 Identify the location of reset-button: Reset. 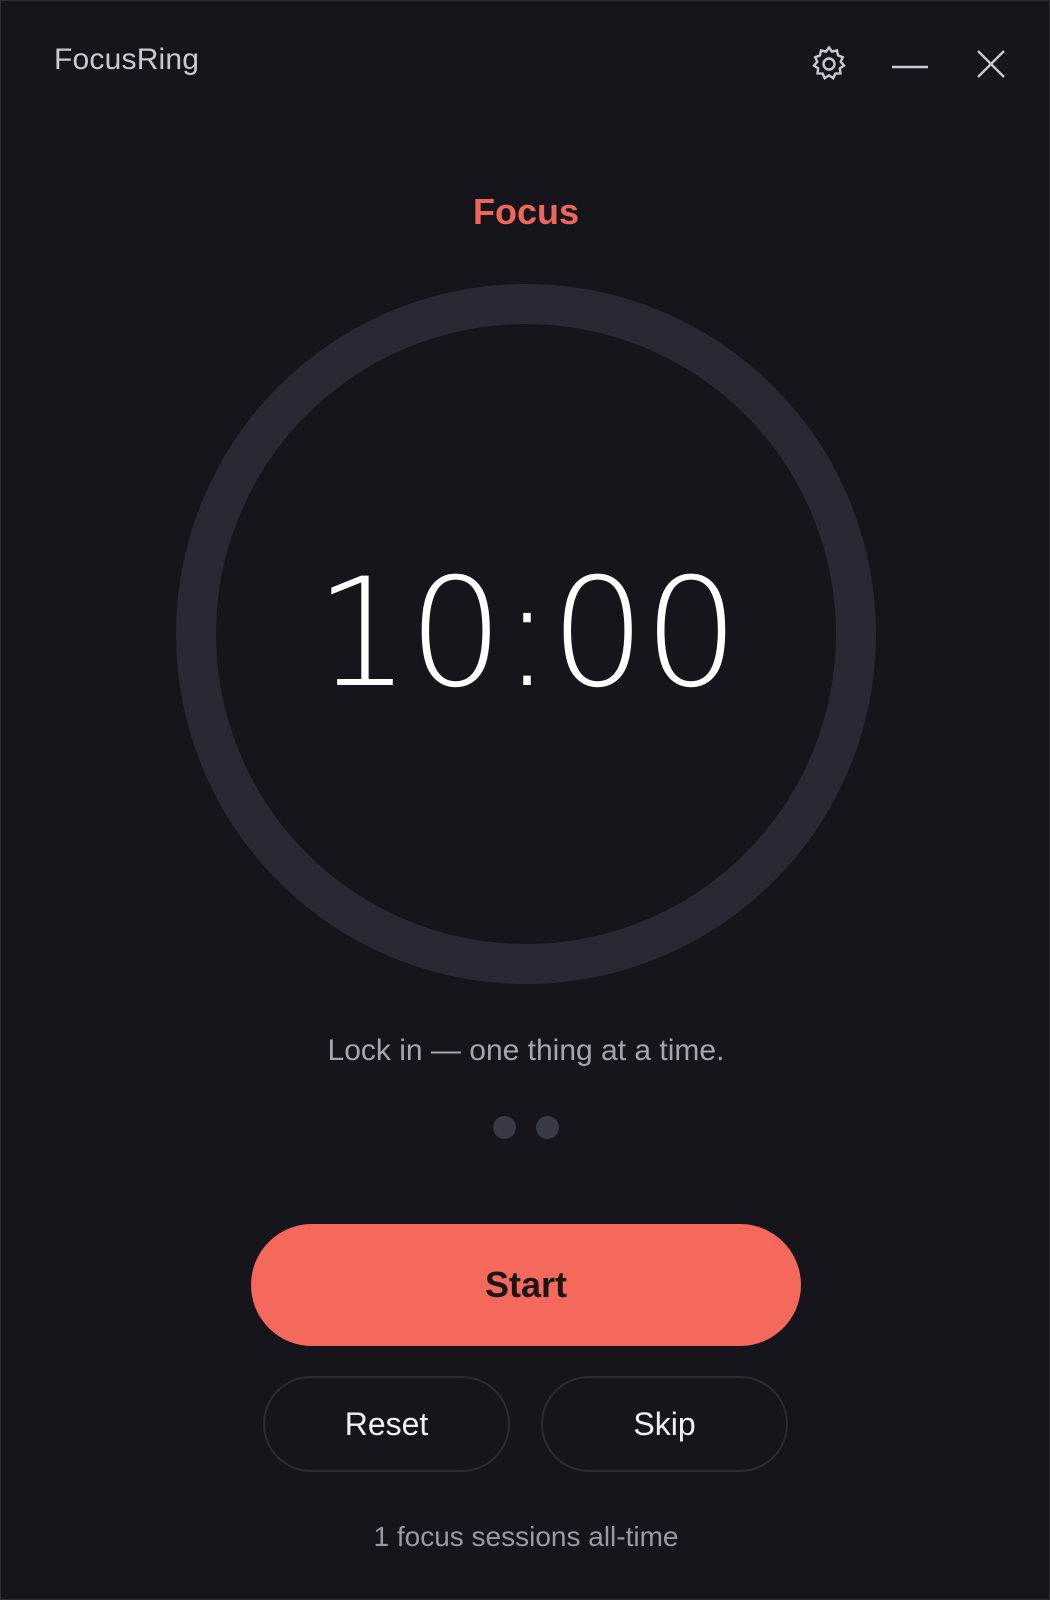
(386, 1424).